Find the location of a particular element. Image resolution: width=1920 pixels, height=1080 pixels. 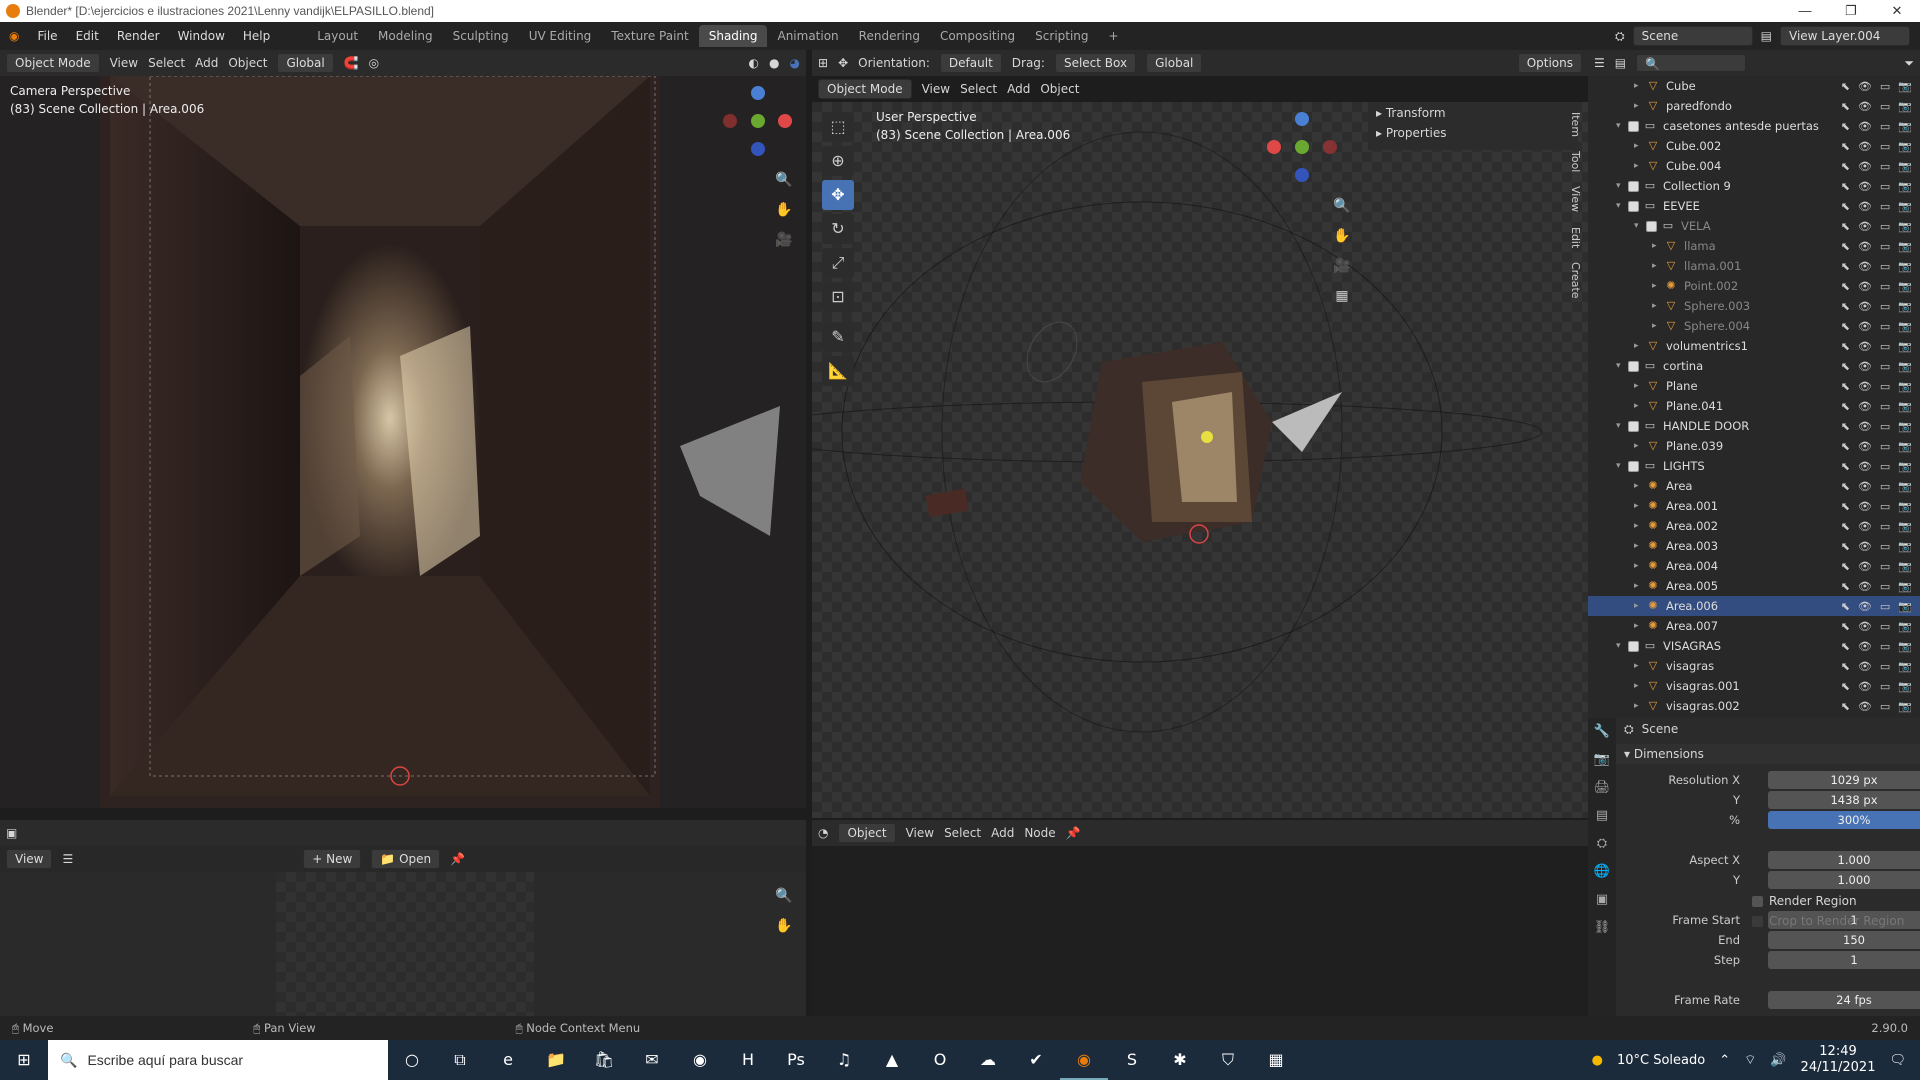

tab-item: Item is located at coordinates (1572, 124).